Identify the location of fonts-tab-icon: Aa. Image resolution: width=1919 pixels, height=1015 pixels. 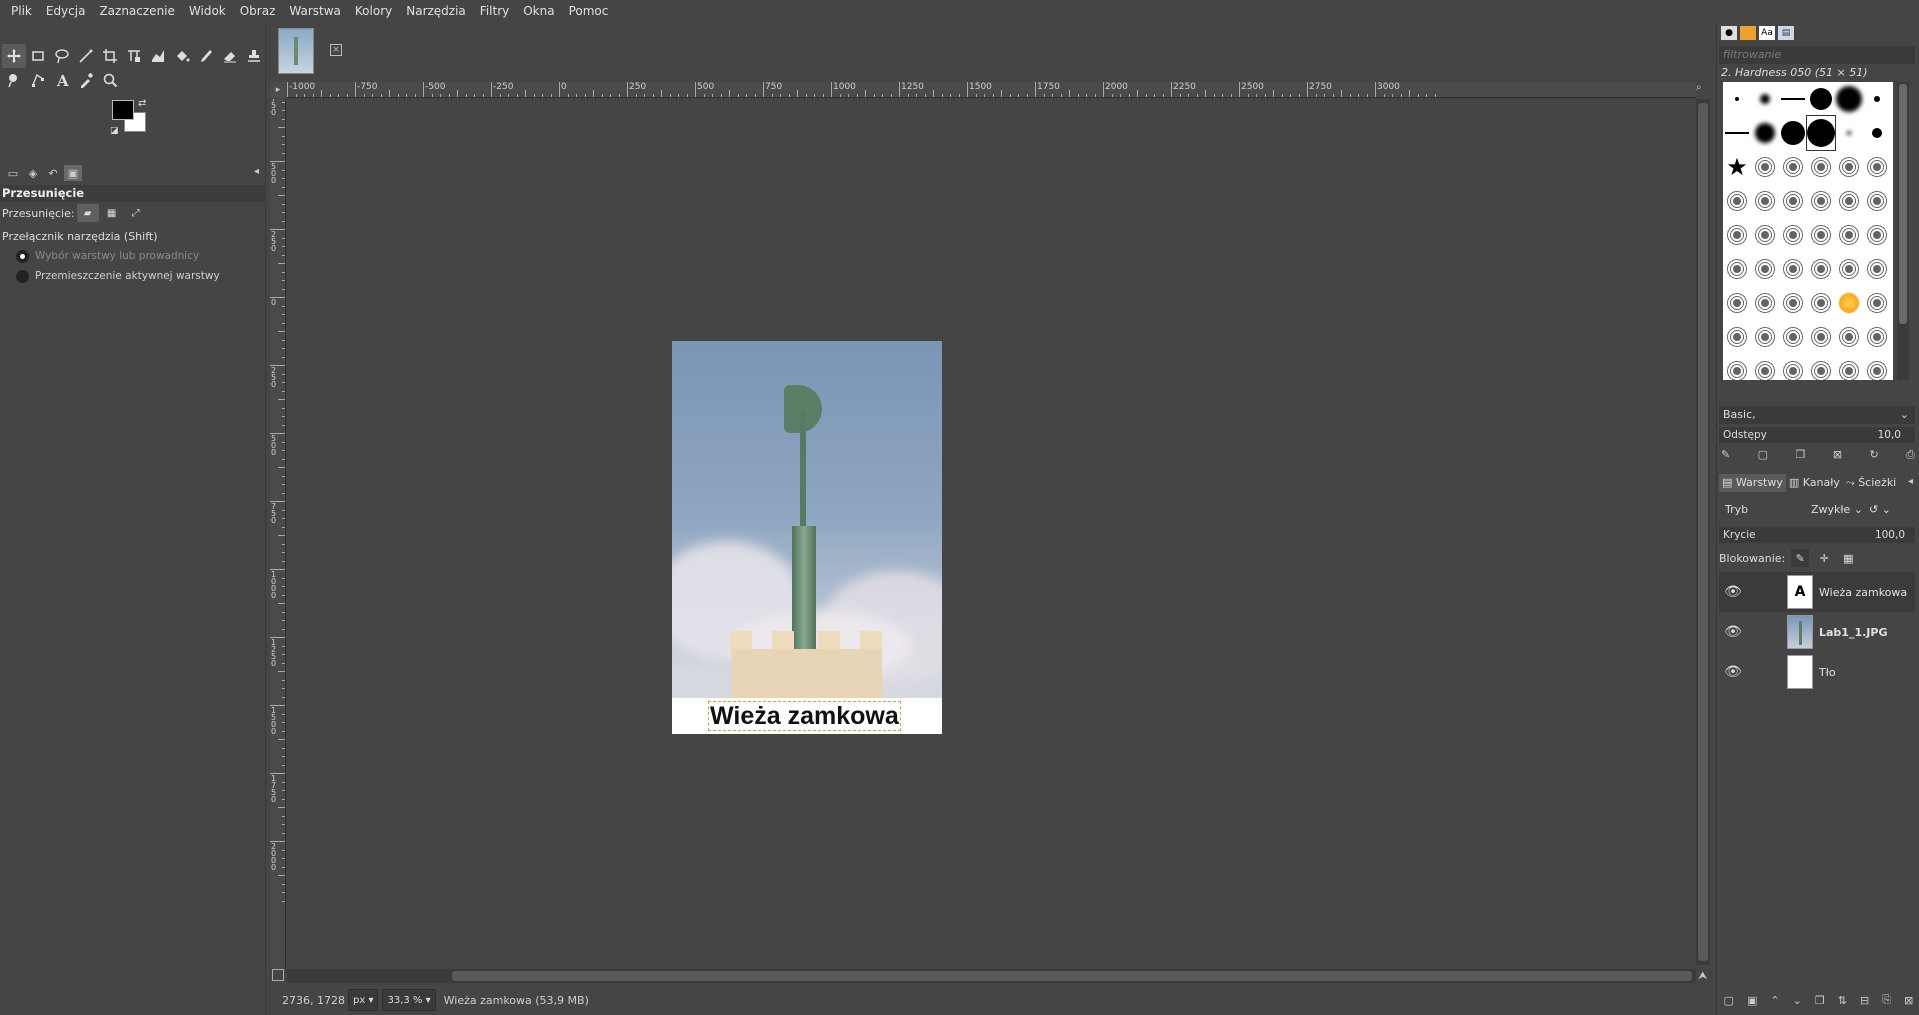
(1767, 33).